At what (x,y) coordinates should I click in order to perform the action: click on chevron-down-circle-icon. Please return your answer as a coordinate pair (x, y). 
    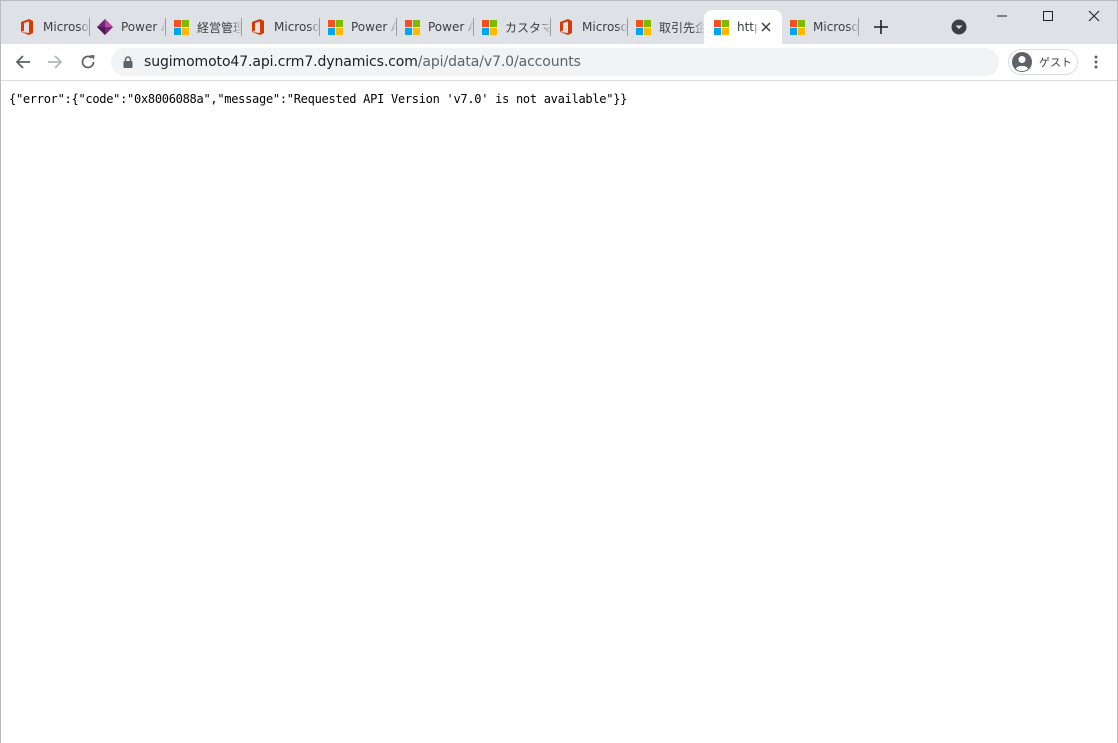
    Looking at the image, I should click on (959, 27).